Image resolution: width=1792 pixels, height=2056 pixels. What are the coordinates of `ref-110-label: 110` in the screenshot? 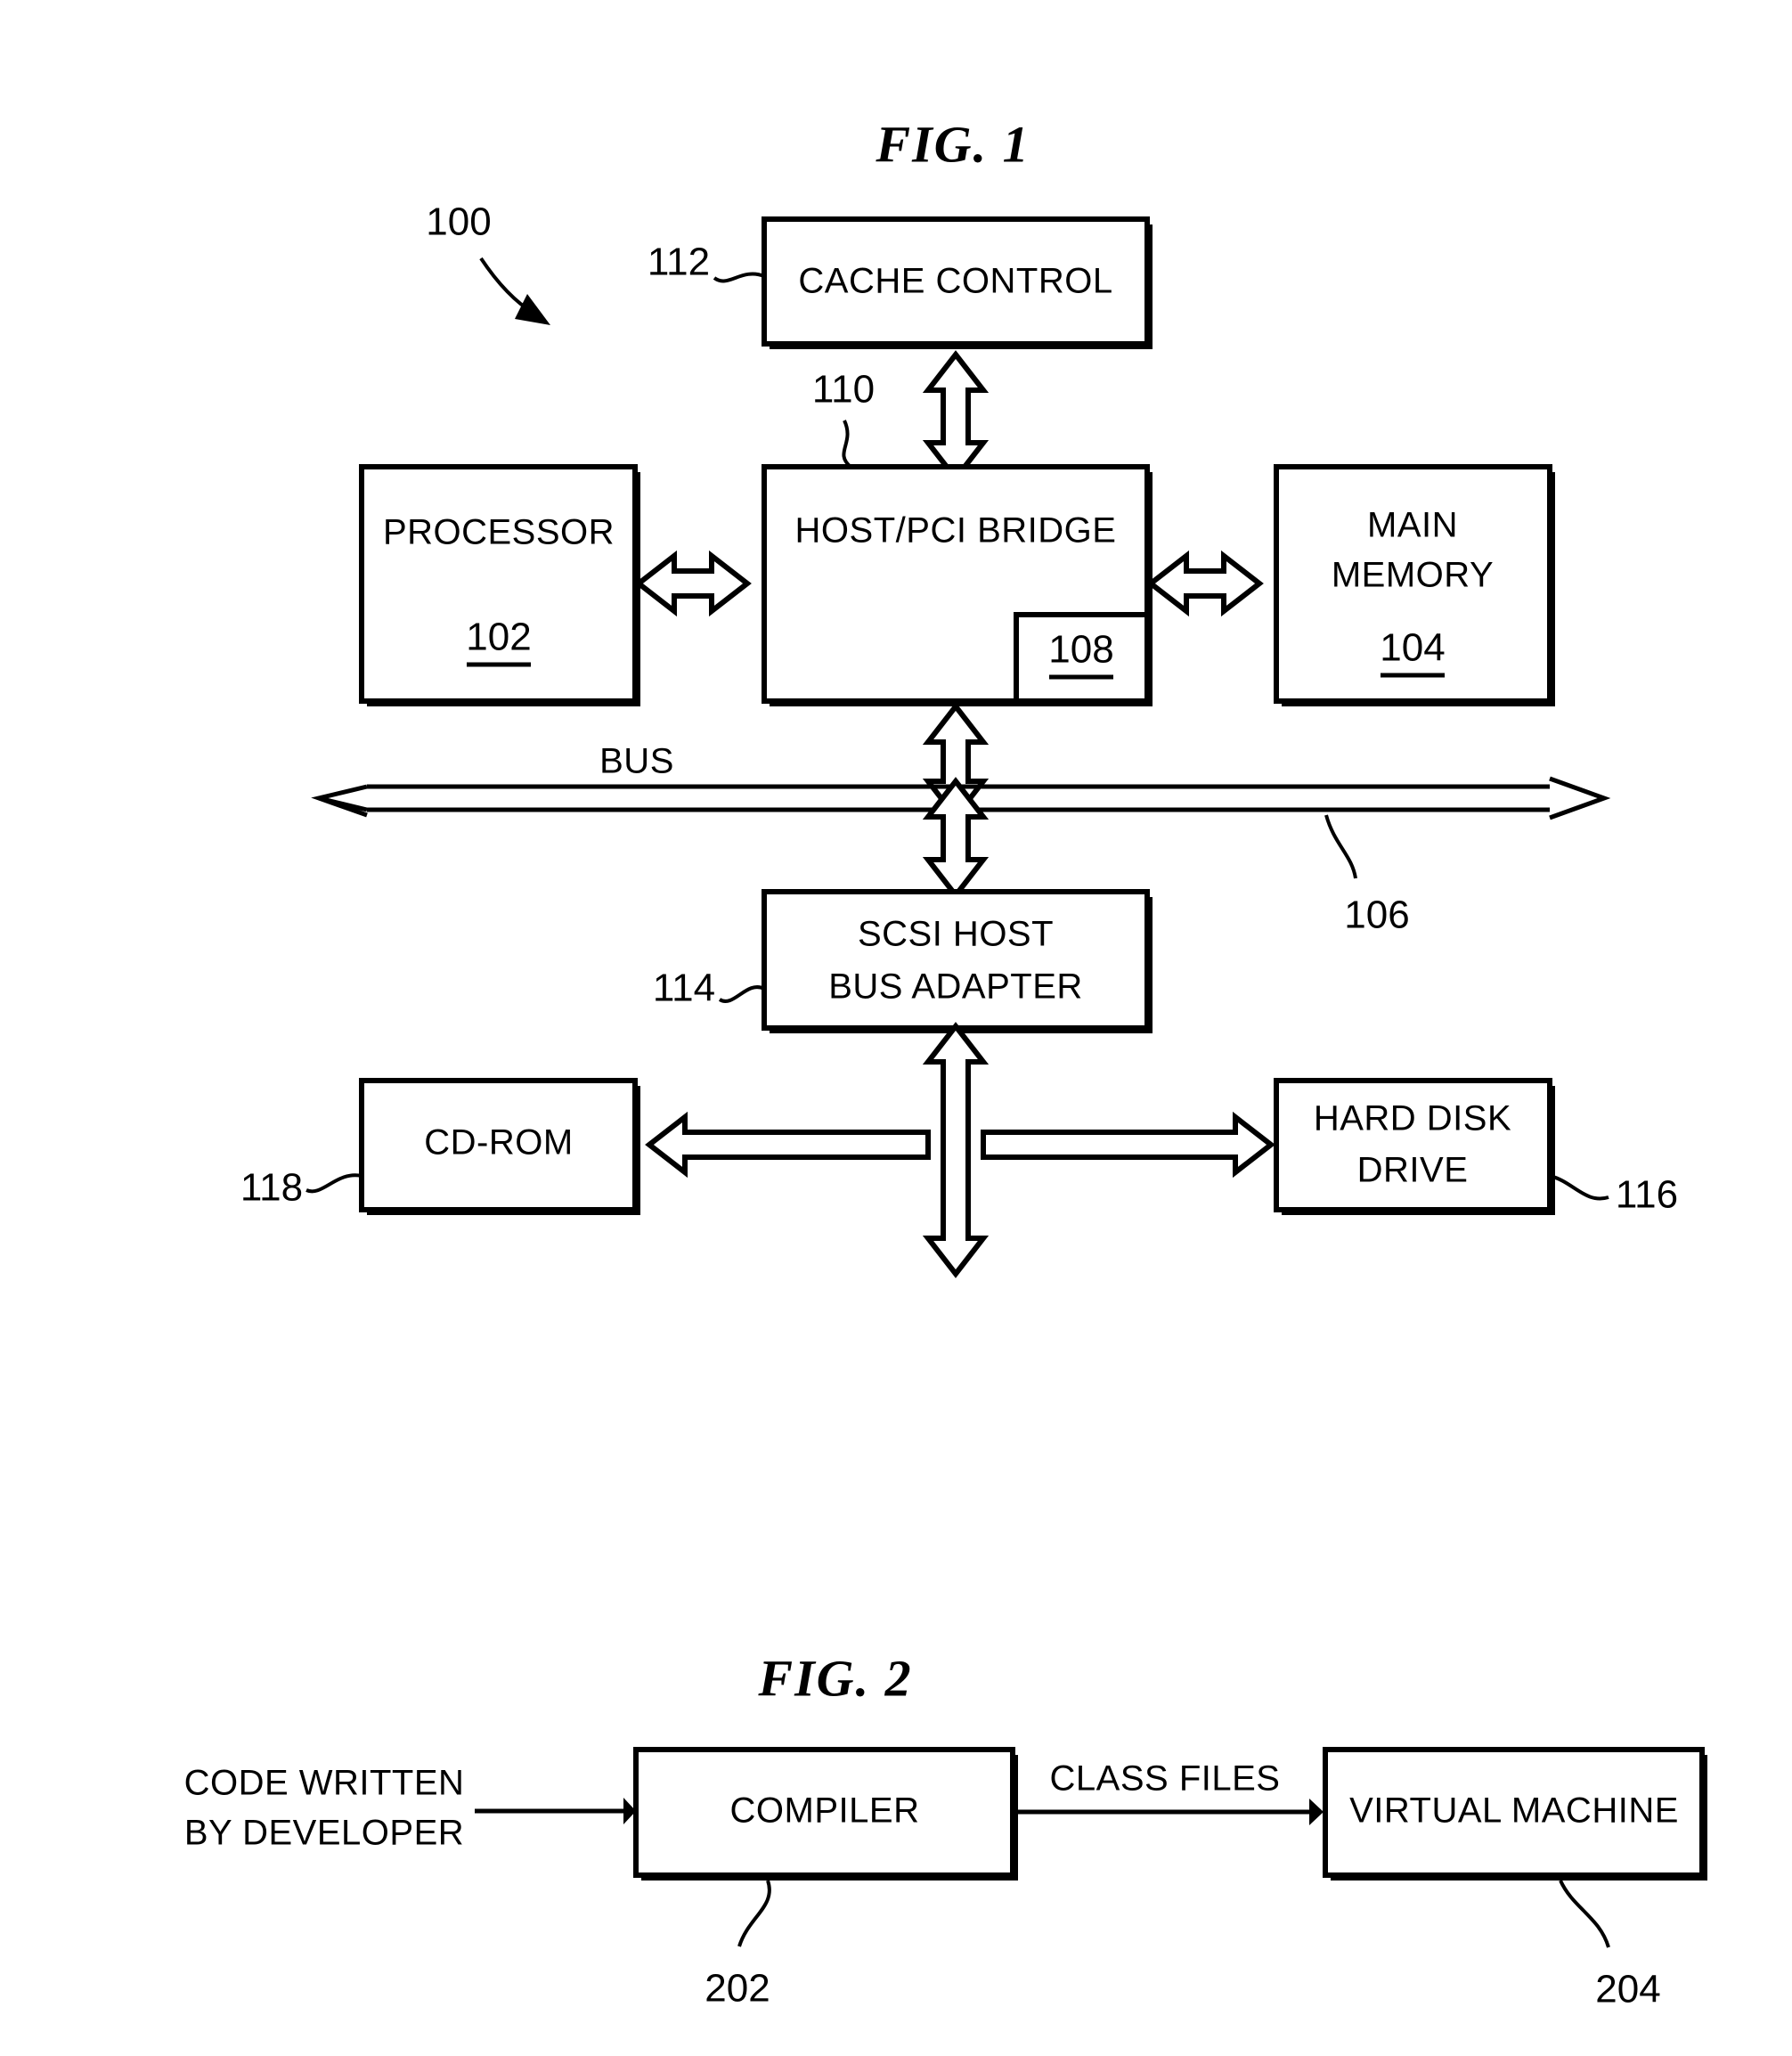 It's located at (843, 390).